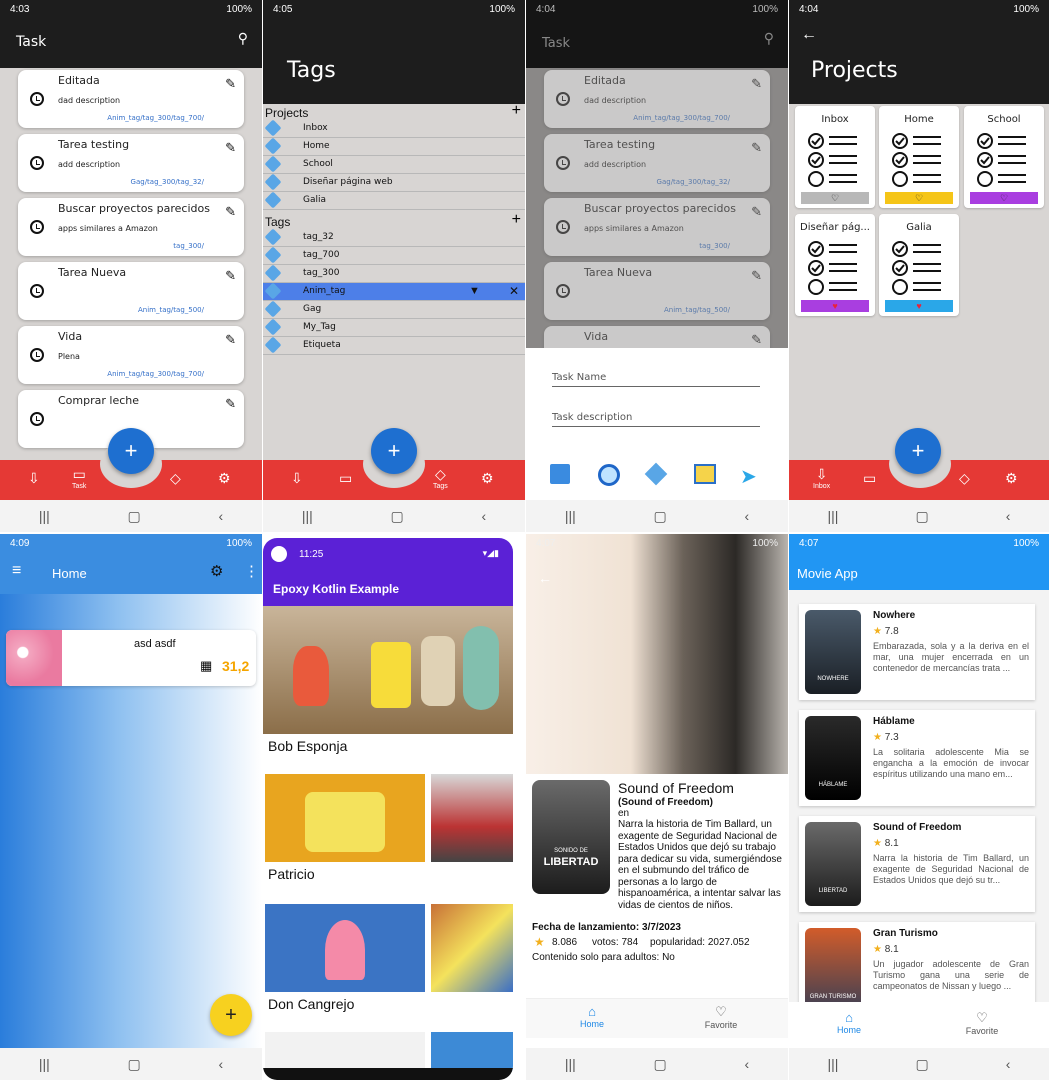 This screenshot has width=1049, height=1080. What do you see at coordinates (514, 291) in the screenshot?
I see `close-icon: ✕` at bounding box center [514, 291].